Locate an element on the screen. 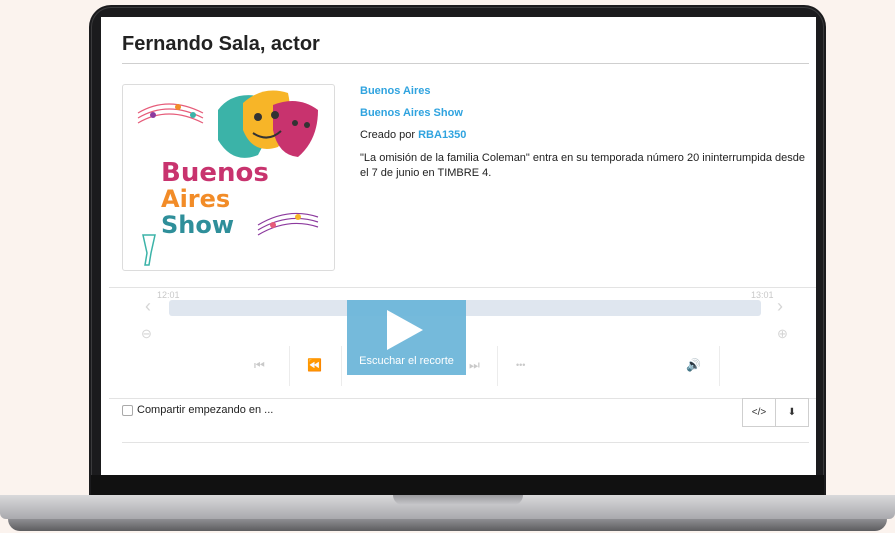  creator-link: RBA1350 is located at coordinates (442, 135).